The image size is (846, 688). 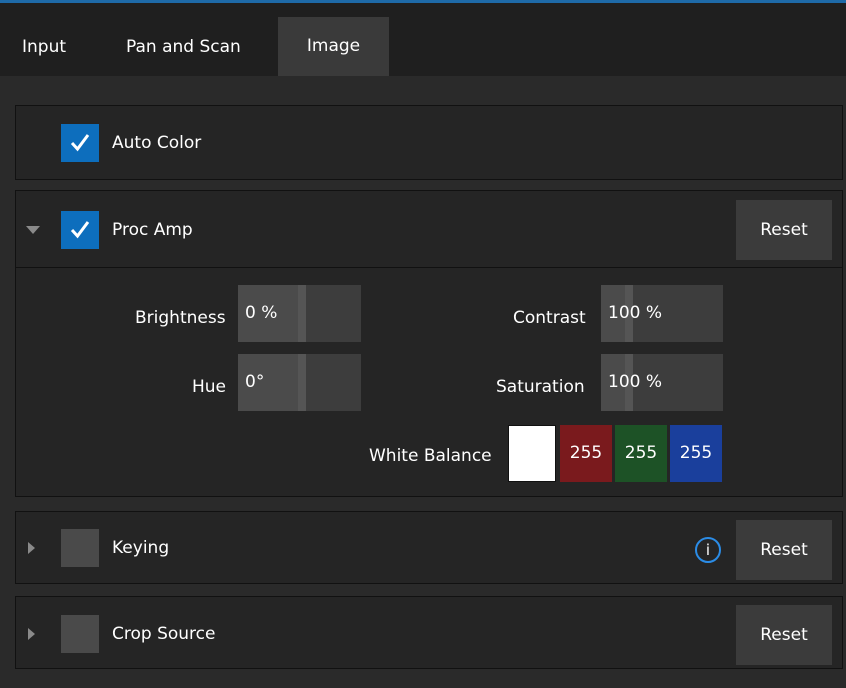 I want to click on brightness-label: Brightness, so click(x=180, y=318).